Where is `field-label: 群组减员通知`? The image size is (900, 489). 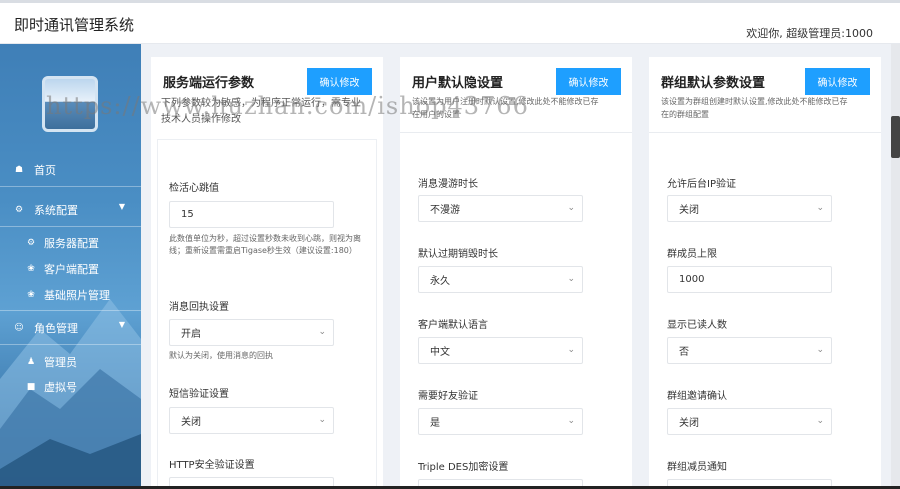
field-label: 群组减员通知 is located at coordinates (697, 467).